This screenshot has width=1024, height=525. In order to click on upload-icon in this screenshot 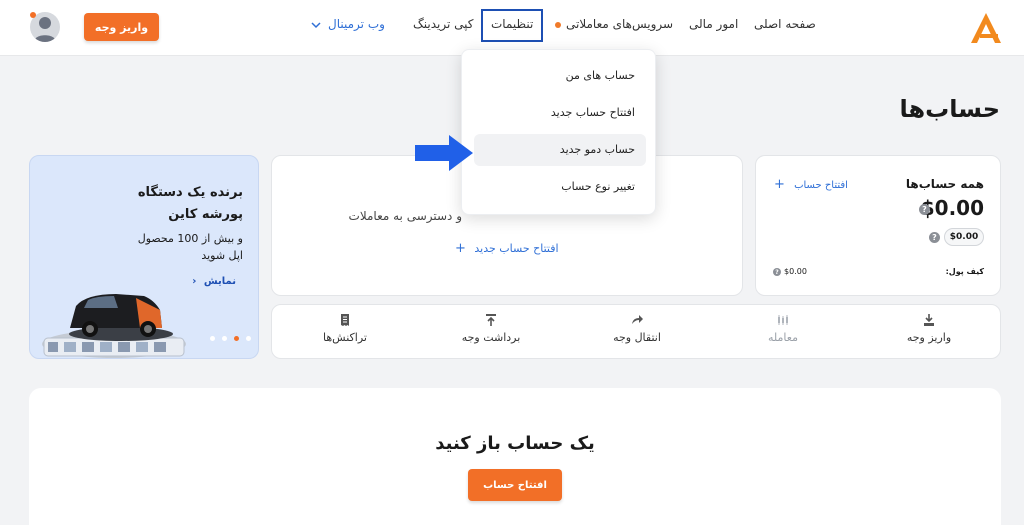, I will do `click(491, 320)`.